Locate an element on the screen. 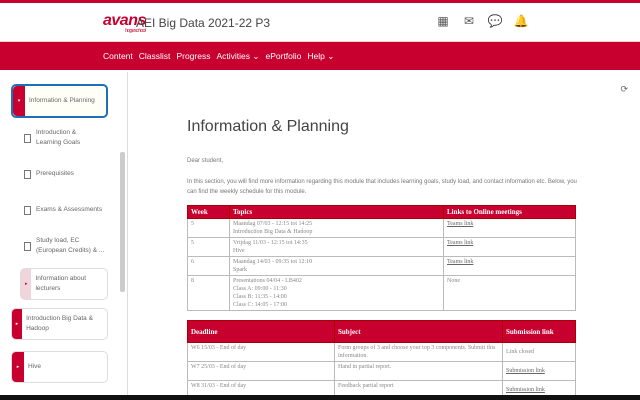  deadline-cell: W6 15/03 - End of day is located at coordinates (261, 352).